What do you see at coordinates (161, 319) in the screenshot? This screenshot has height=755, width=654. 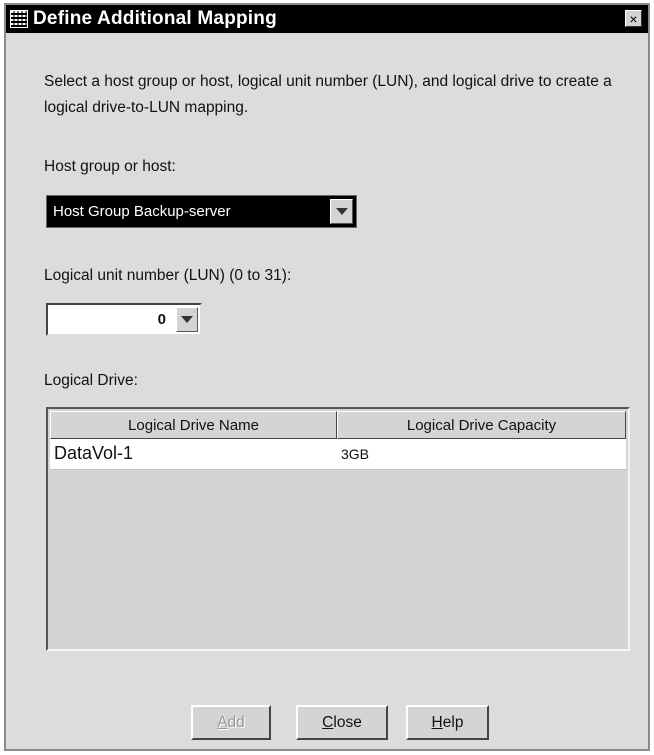 I see `lun-value: 0` at bounding box center [161, 319].